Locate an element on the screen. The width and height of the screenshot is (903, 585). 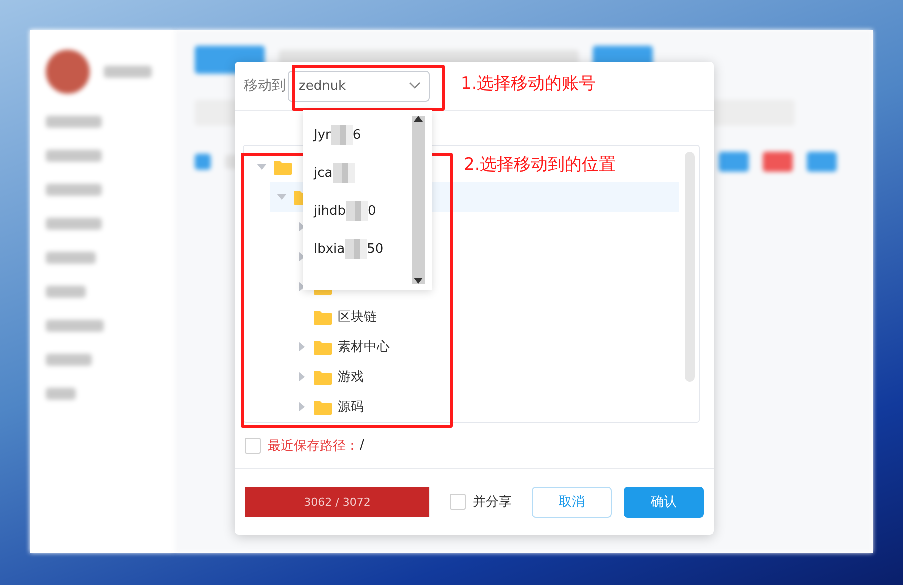
folder-tree-item: 素材中心 is located at coordinates (343, 347).